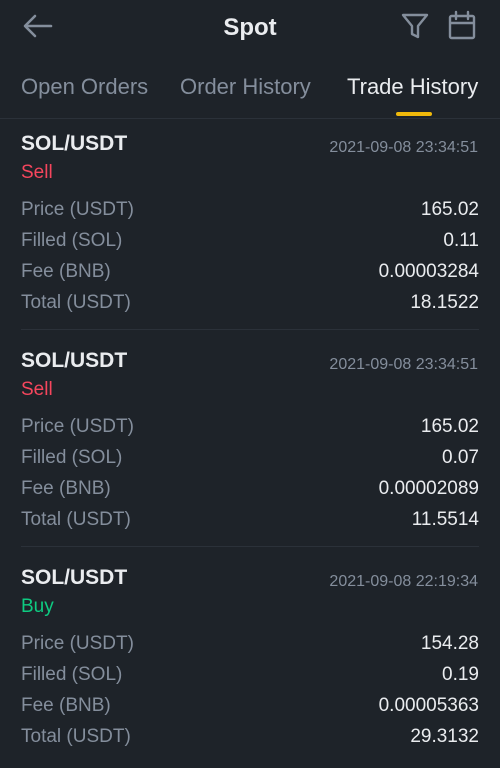 The height and width of the screenshot is (768, 500). I want to click on calendar-icon, so click(462, 25).